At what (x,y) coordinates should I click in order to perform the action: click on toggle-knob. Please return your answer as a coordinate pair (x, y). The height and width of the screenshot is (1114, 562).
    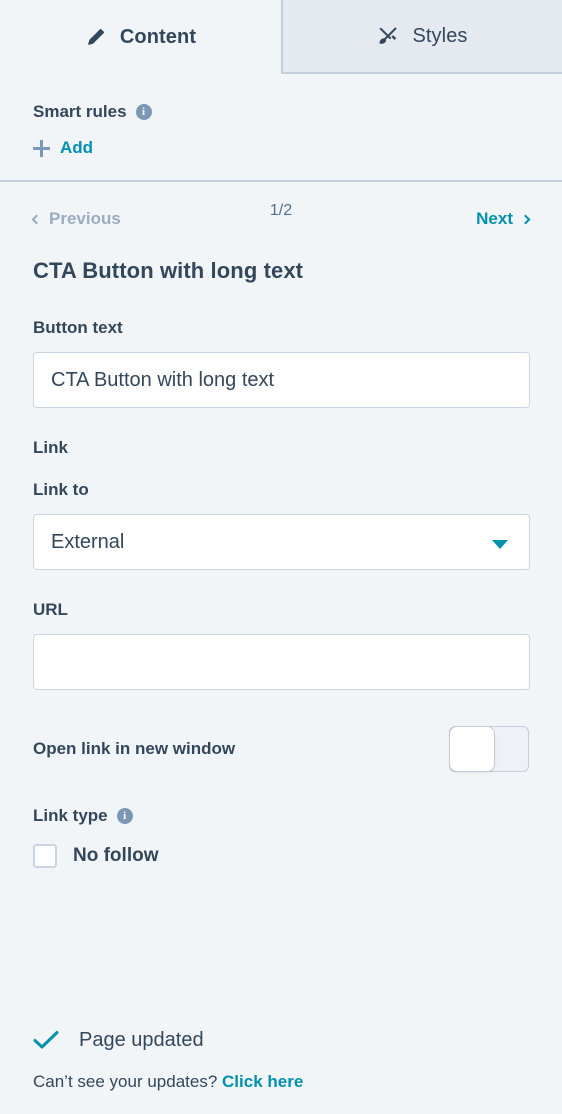
    Looking at the image, I should click on (472, 749).